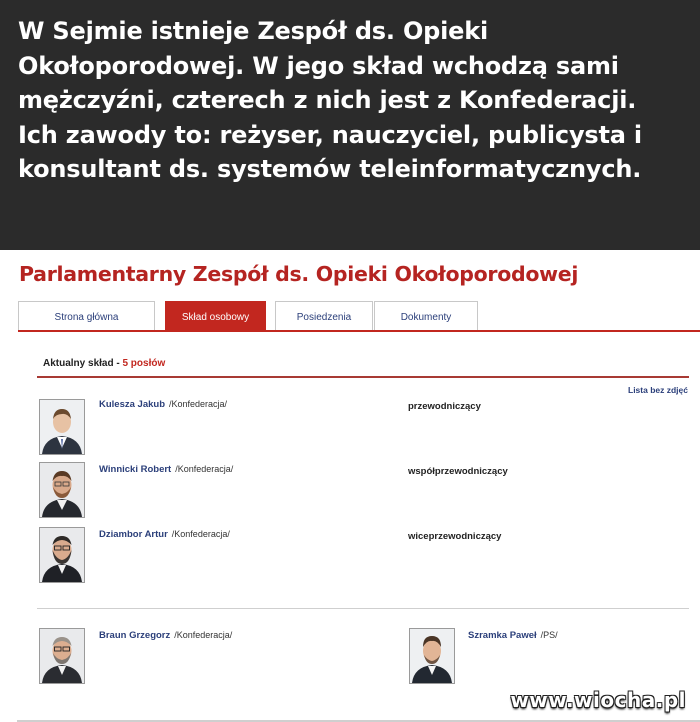 This screenshot has width=700, height=722. What do you see at coordinates (135, 635) in the screenshot?
I see `member-name: Braun Grzegorz` at bounding box center [135, 635].